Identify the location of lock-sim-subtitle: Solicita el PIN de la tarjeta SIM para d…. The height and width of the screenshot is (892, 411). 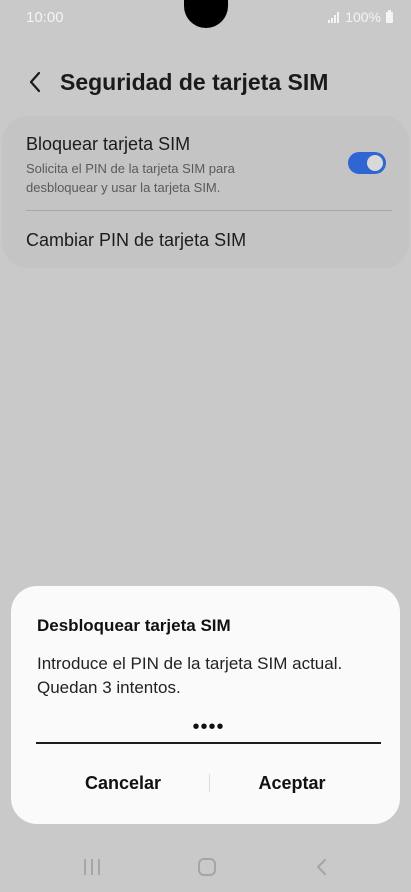
(196, 178).